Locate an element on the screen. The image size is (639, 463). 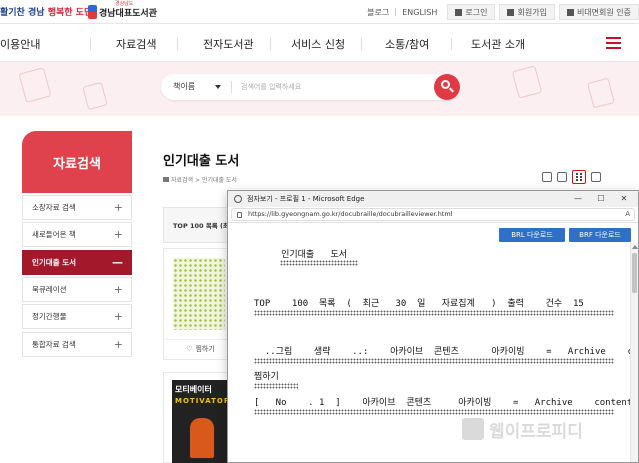
window-title: 점자보기 - 프로필 1 - Microsoft Edge is located at coordinates (306, 199).